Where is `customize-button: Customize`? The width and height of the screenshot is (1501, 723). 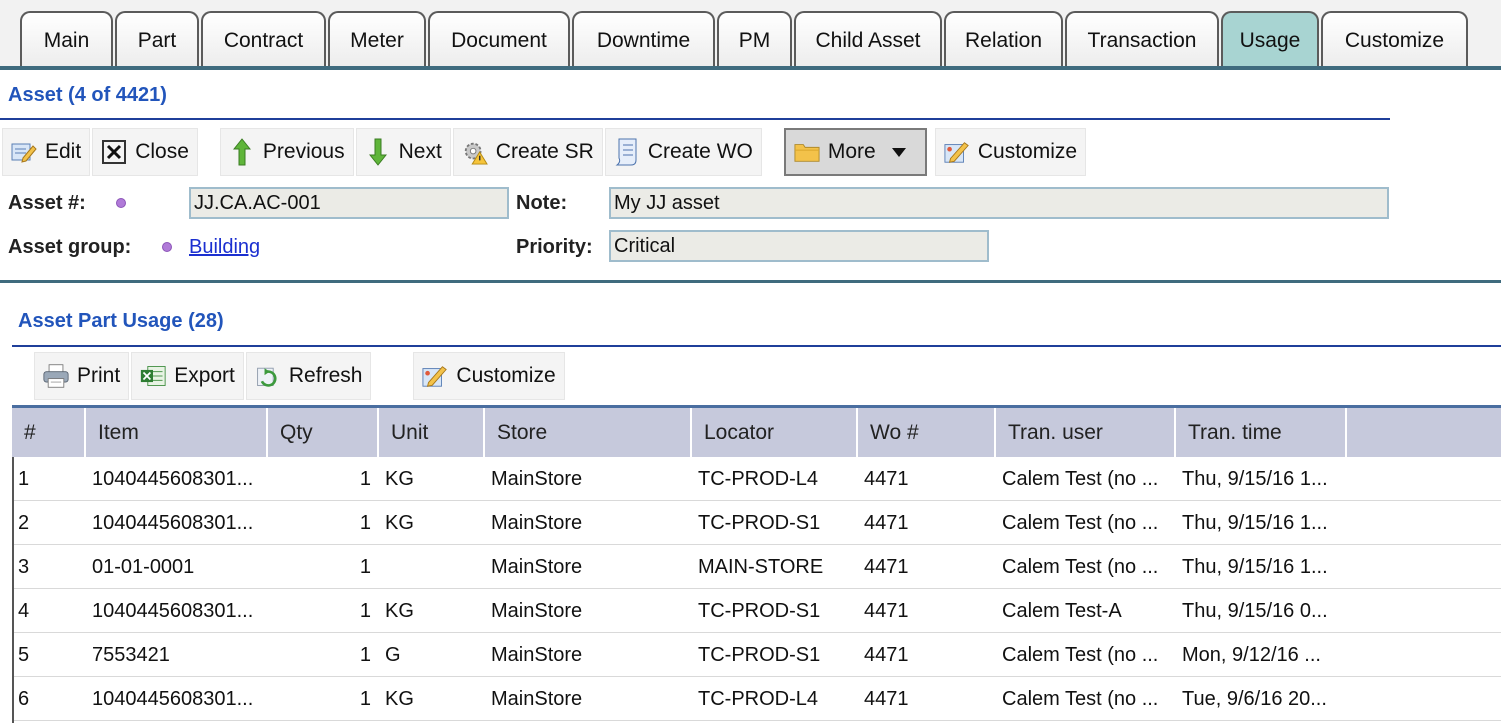
customize-button: Customize is located at coordinates (1010, 152).